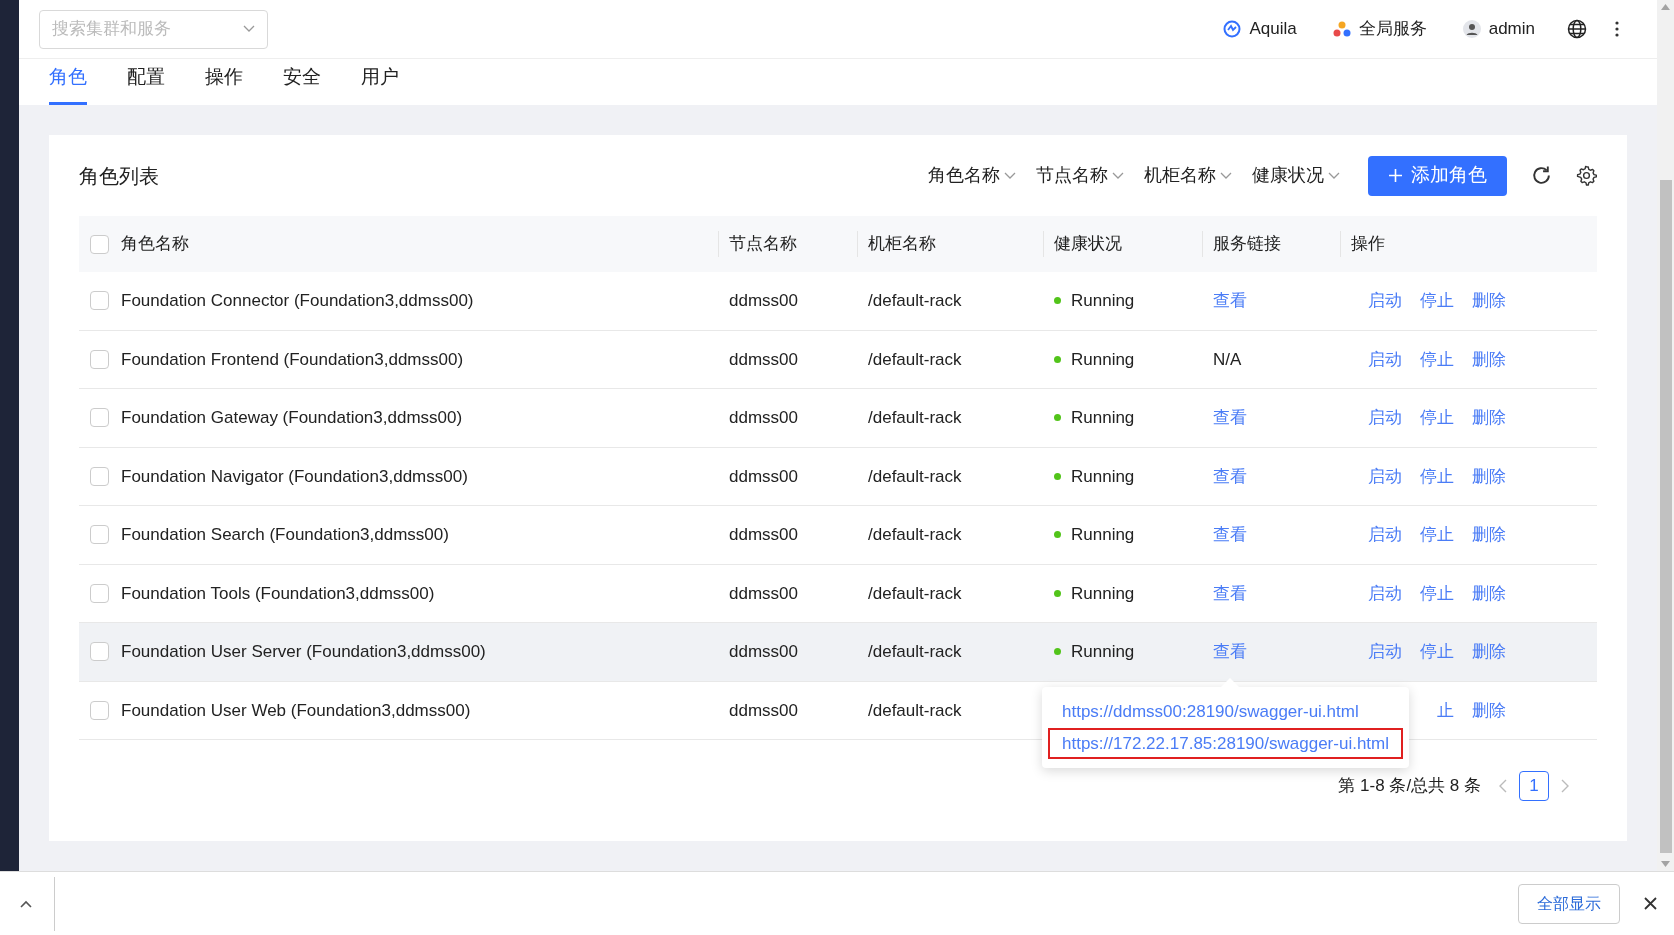  I want to click on user-button: admin, so click(1498, 29).